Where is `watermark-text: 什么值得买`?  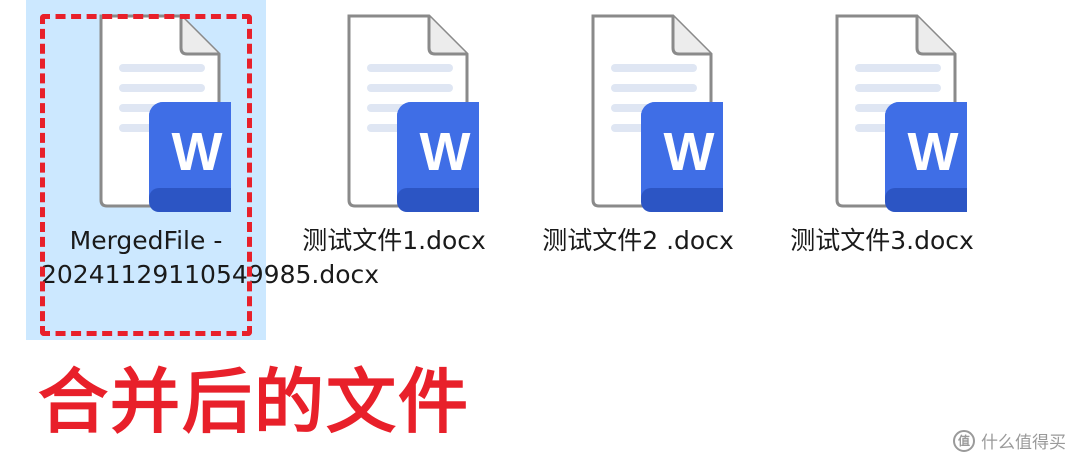 watermark-text: 什么值得买 is located at coordinates (1023, 443).